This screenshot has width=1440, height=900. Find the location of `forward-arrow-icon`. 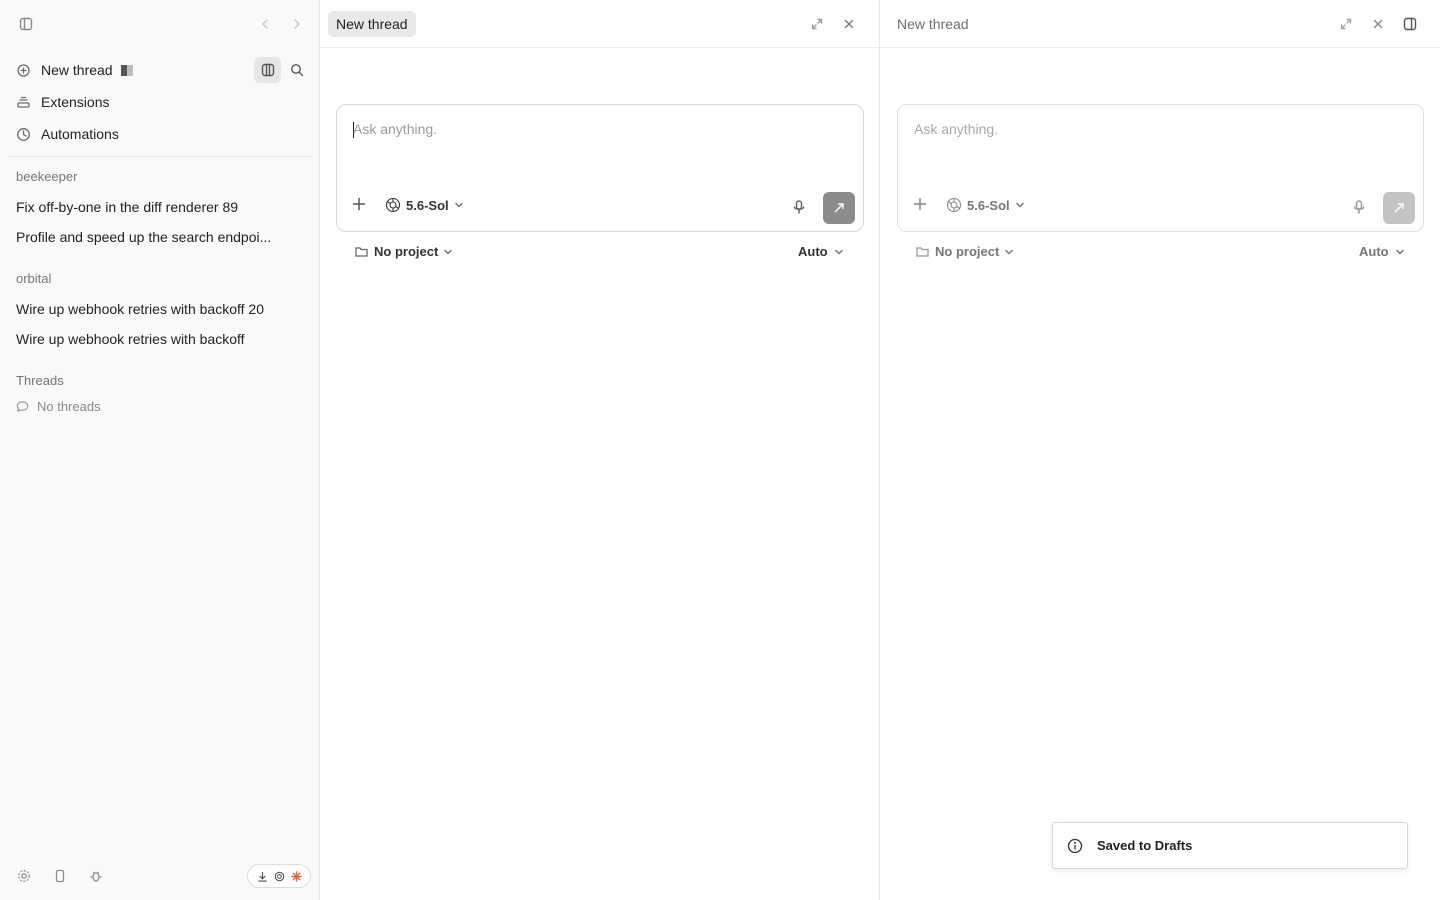

forward-arrow-icon is located at coordinates (297, 24).